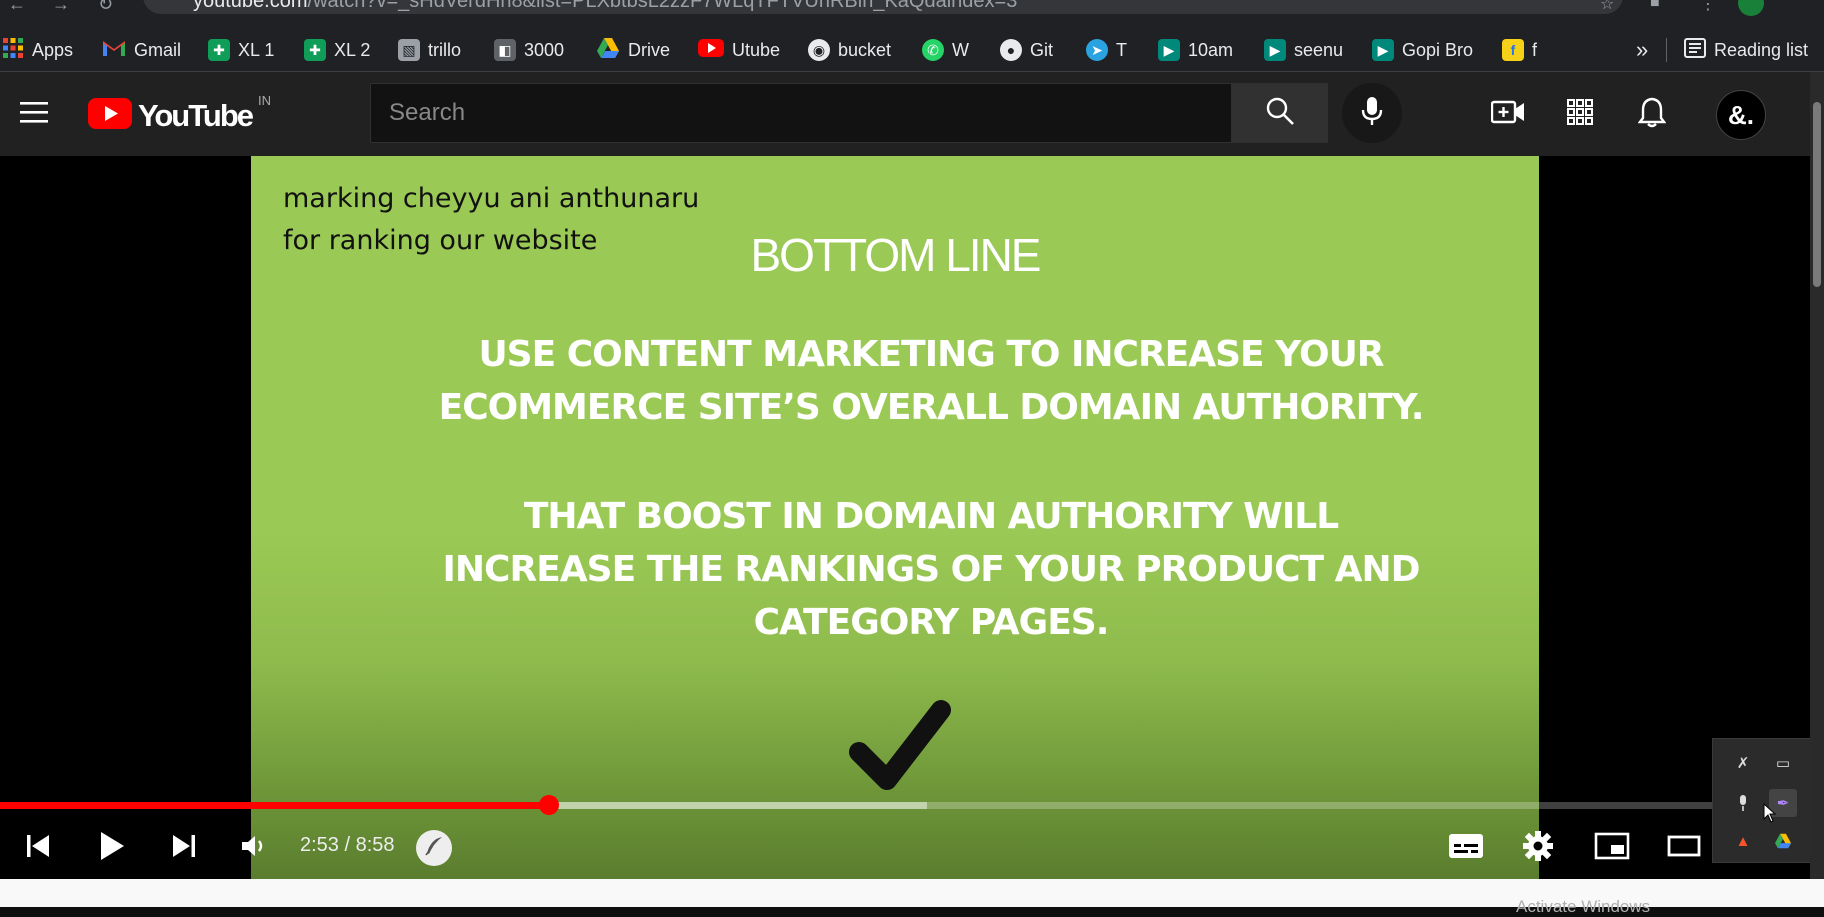  I want to click on previous-button, so click(38, 848).